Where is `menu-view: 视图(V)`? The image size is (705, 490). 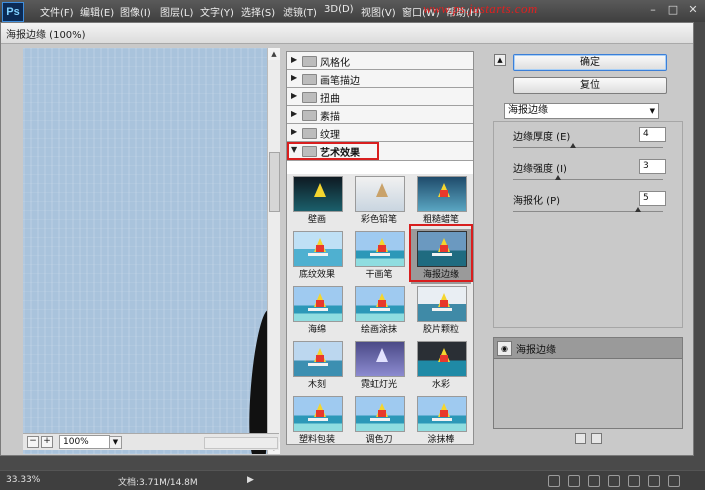
menu-view: 视图(V) is located at coordinates (378, 11).